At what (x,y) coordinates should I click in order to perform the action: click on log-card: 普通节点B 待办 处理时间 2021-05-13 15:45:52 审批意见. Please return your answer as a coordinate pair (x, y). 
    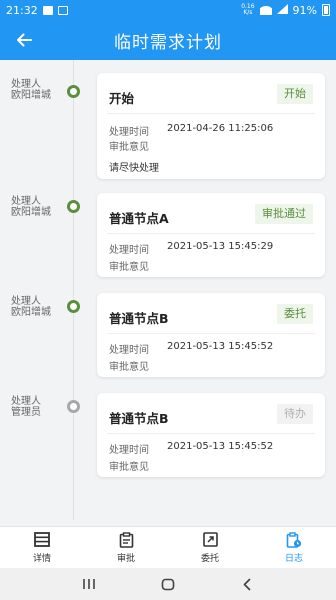
    Looking at the image, I should click on (211, 435).